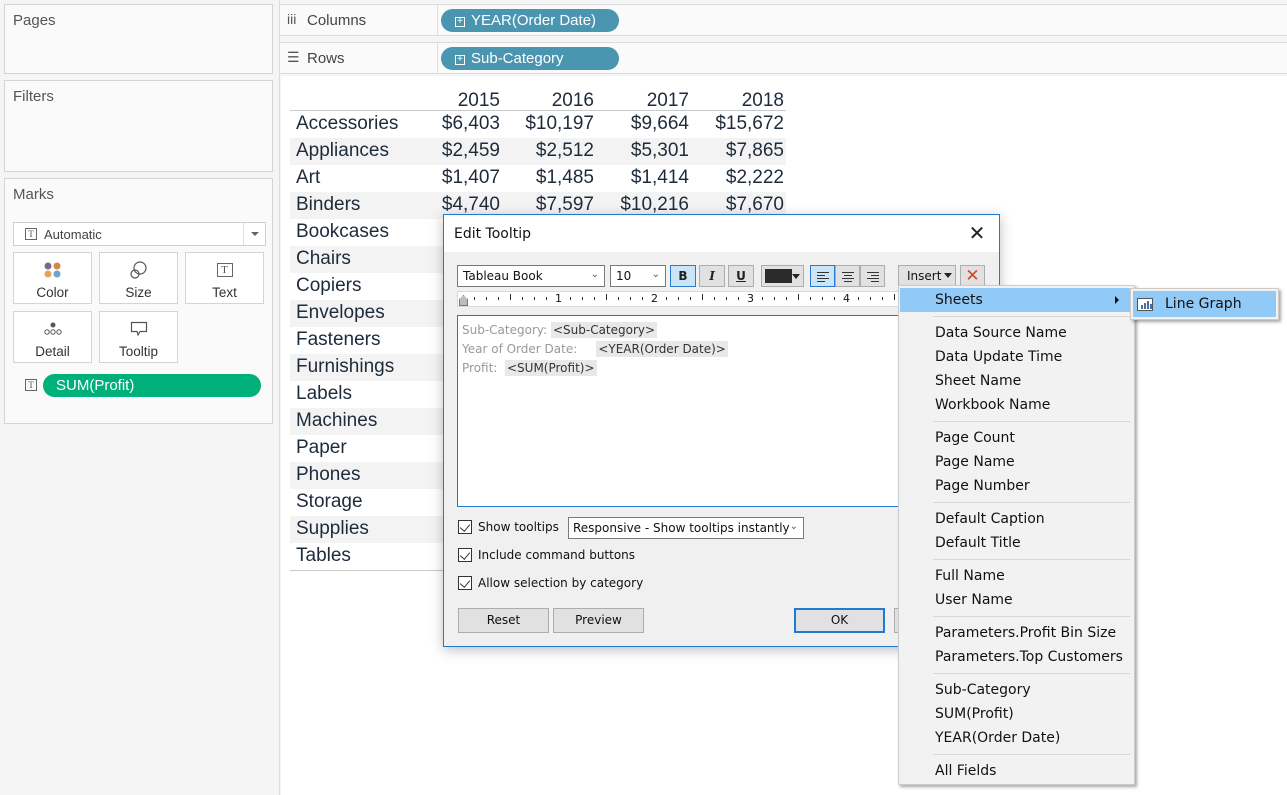 The width and height of the screenshot is (1287, 795). I want to click on expand-icon: +, so click(460, 22).